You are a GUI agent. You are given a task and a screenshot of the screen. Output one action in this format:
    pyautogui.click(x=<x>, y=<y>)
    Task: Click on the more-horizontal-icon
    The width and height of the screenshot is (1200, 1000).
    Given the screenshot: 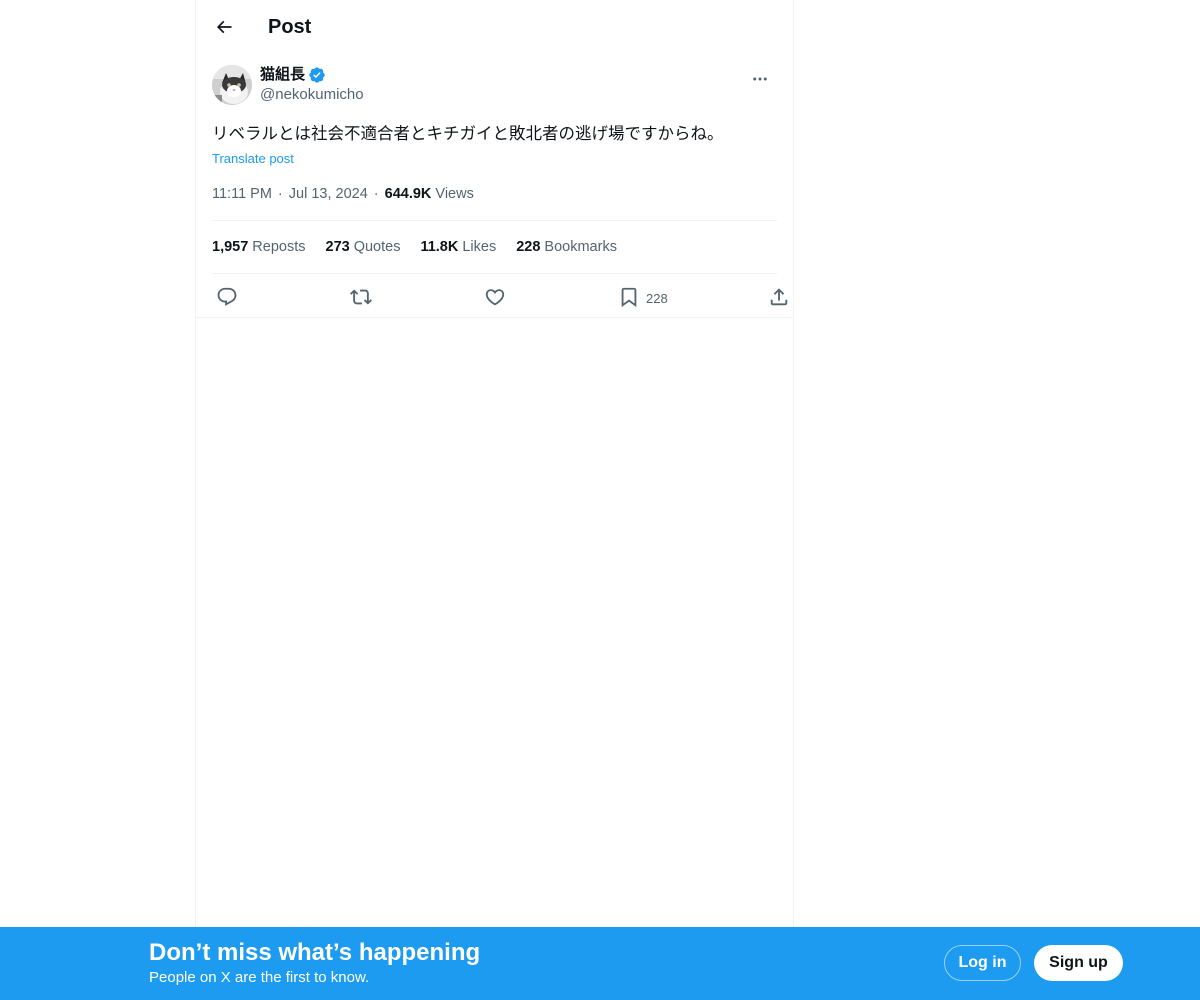 What is the action you would take?
    pyautogui.click(x=760, y=79)
    